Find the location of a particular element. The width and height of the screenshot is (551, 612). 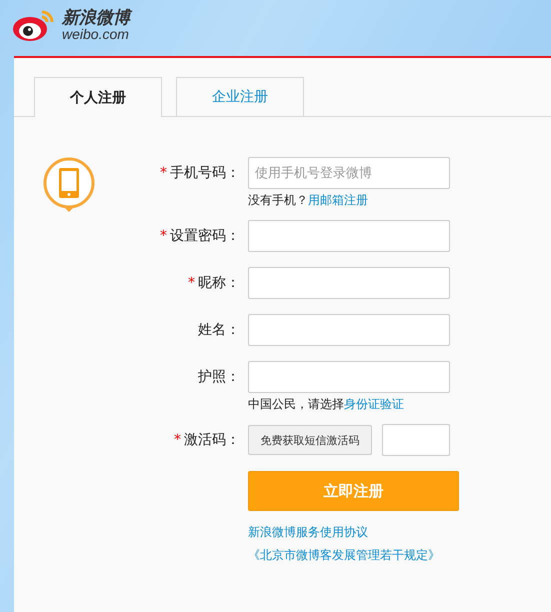

tab: 个人注册 is located at coordinates (98, 97).